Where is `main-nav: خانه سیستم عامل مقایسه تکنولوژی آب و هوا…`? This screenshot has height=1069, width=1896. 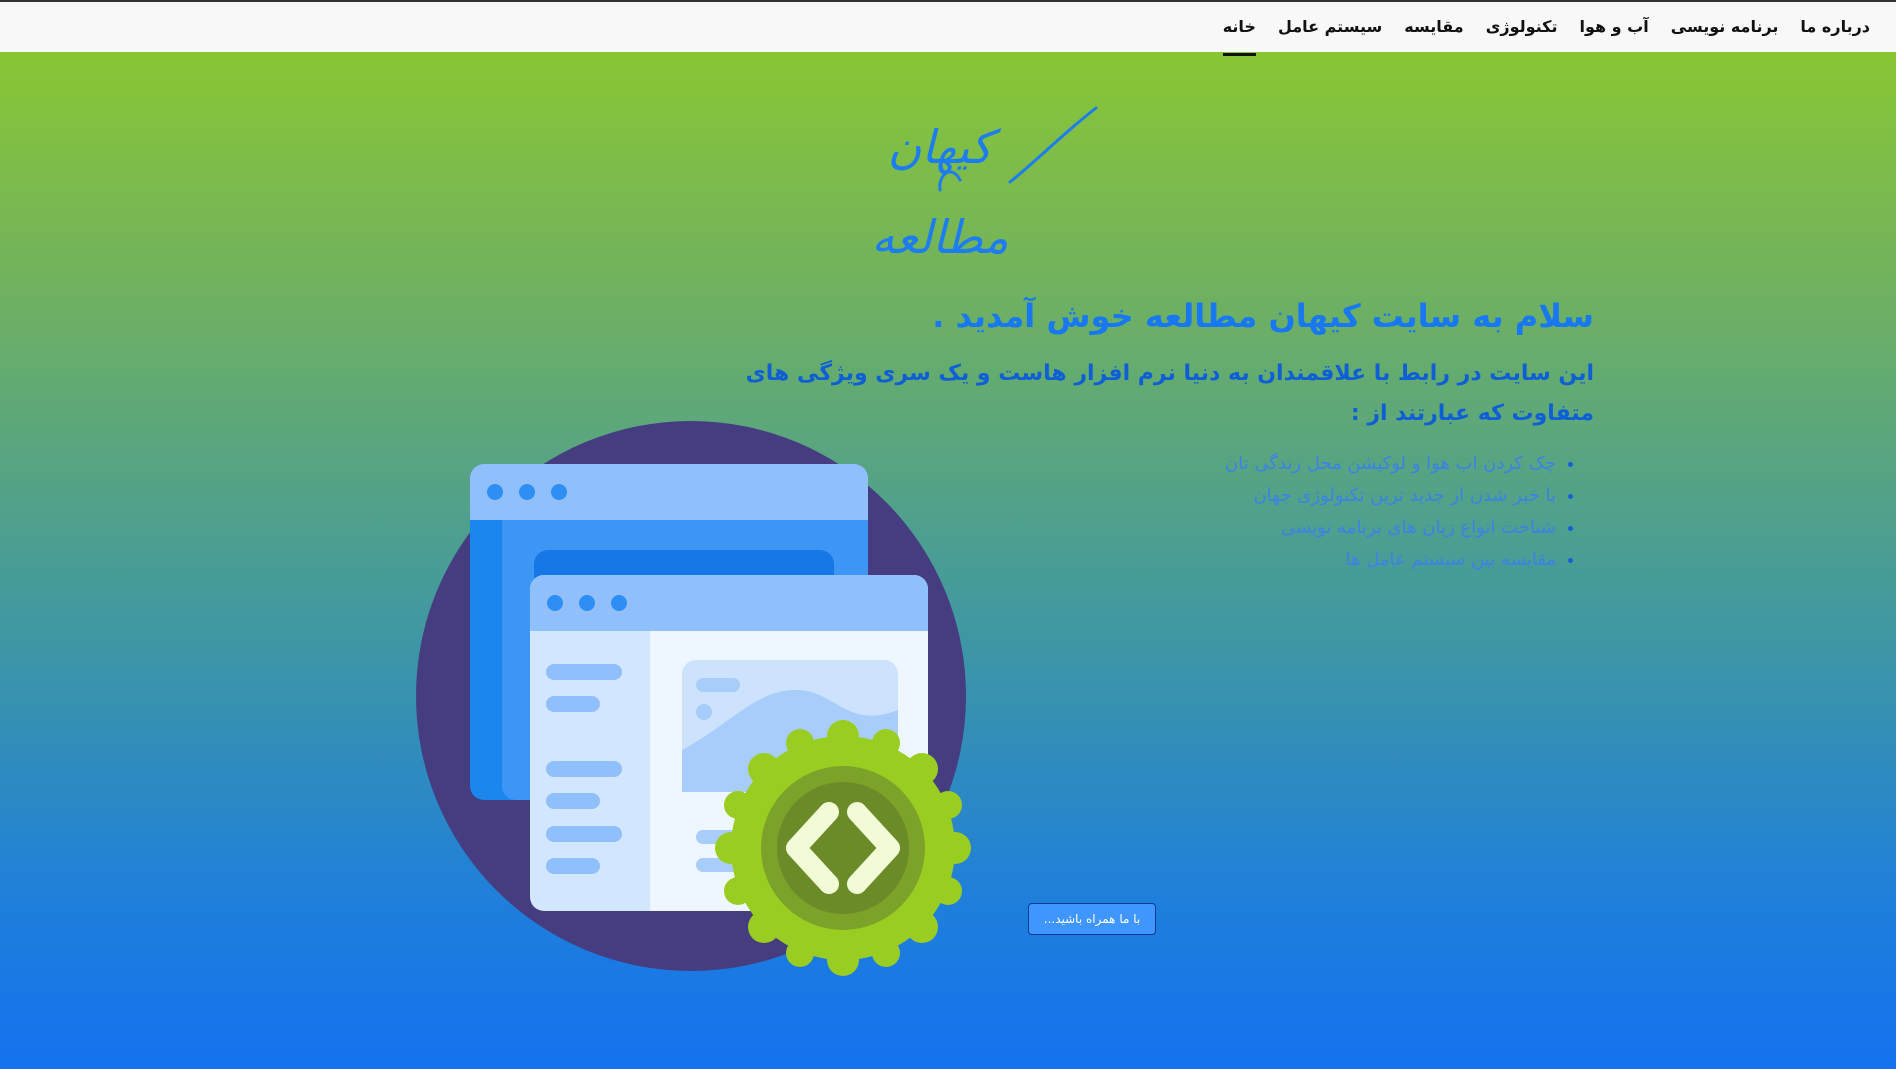 main-nav: خانه سیستم عامل مقایسه تکنولوژی آب و هوا… is located at coordinates (1546, 29).